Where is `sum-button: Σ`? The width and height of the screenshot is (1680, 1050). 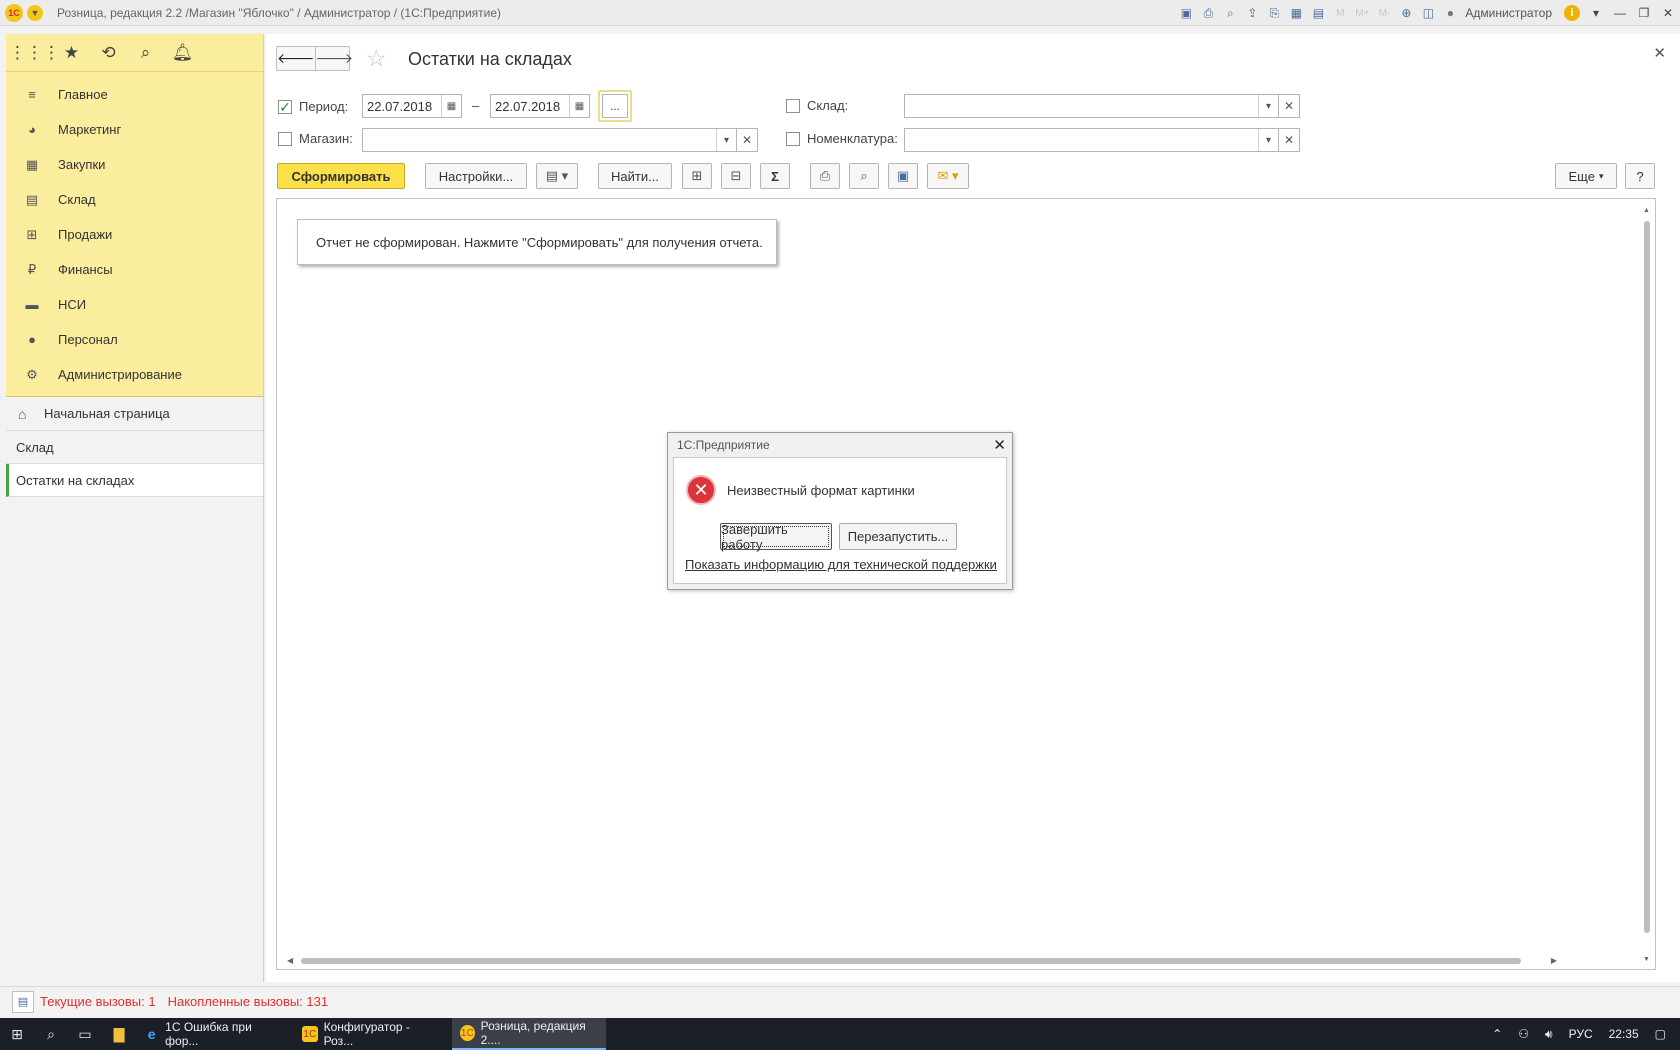 sum-button: Σ is located at coordinates (775, 176).